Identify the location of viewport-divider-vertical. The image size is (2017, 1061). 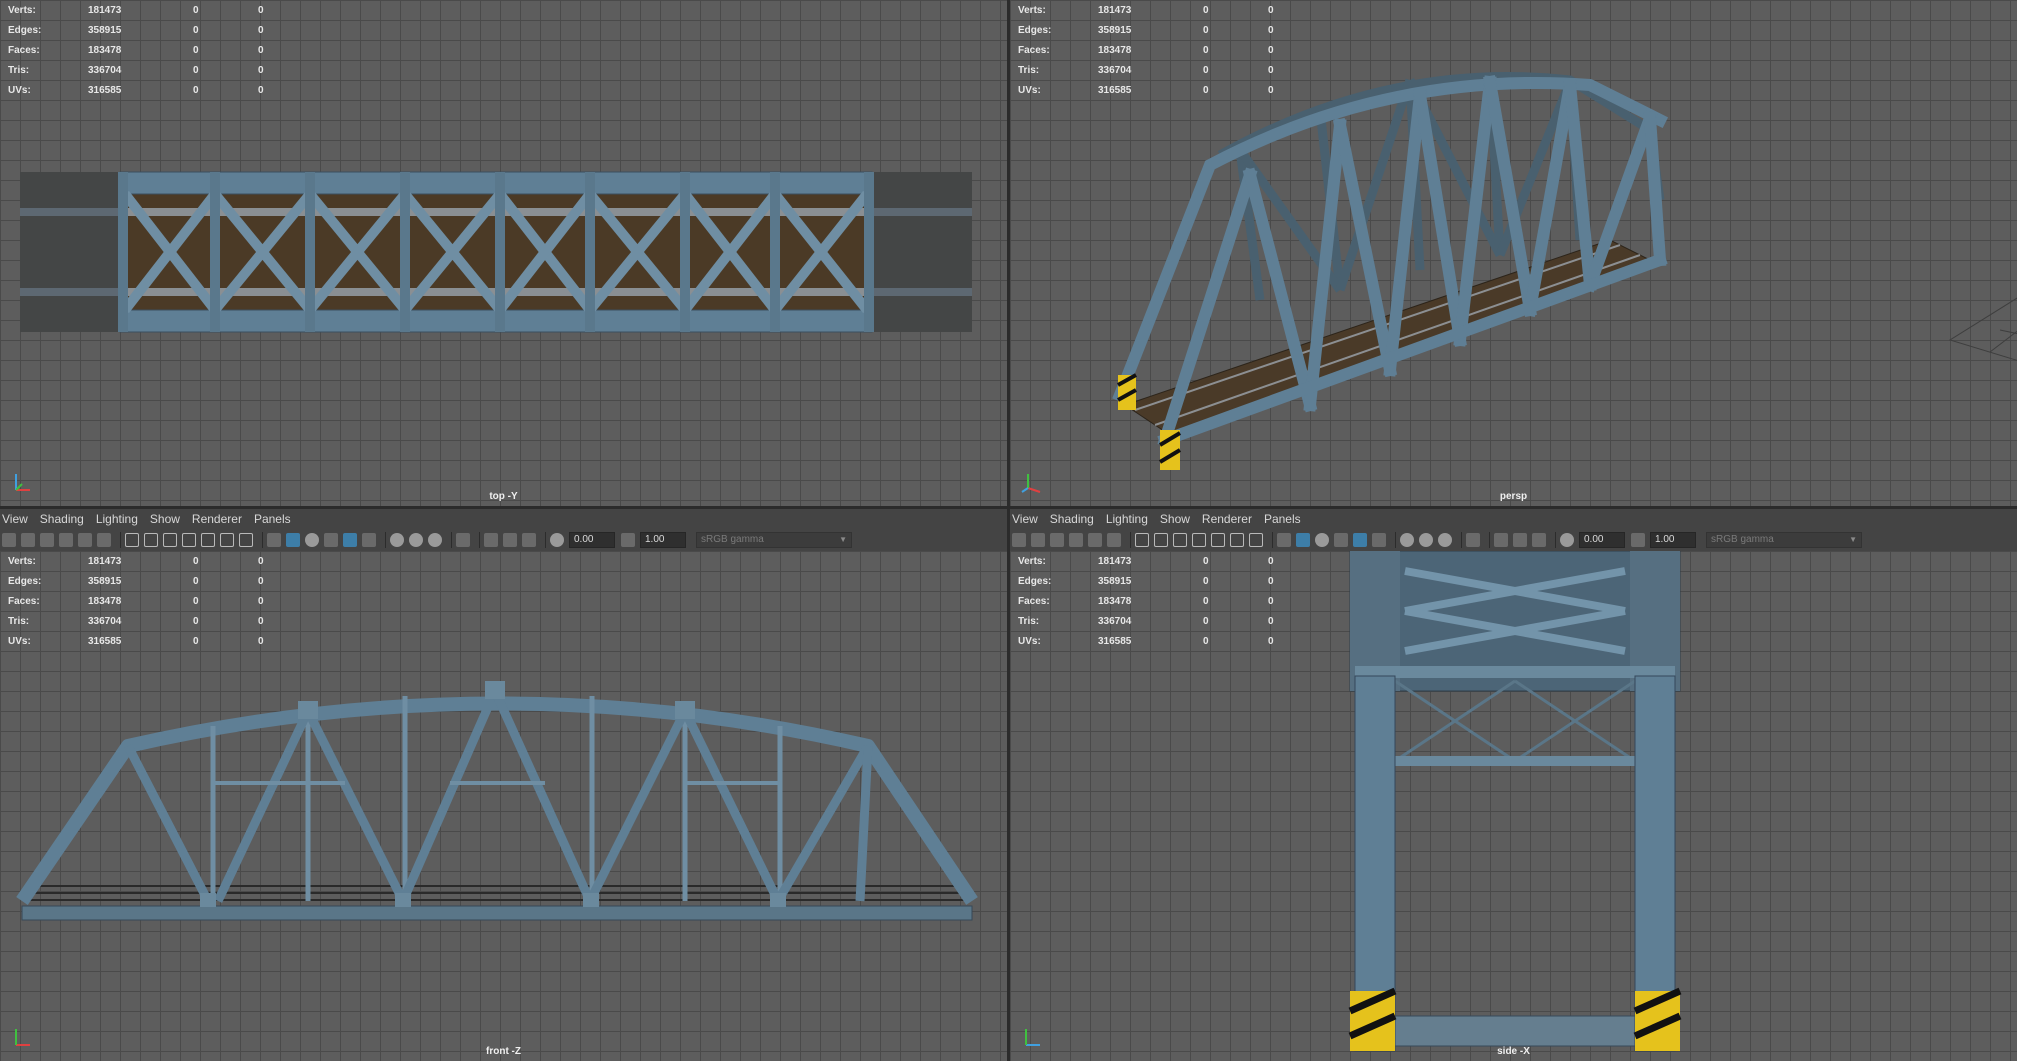
(1008, 530).